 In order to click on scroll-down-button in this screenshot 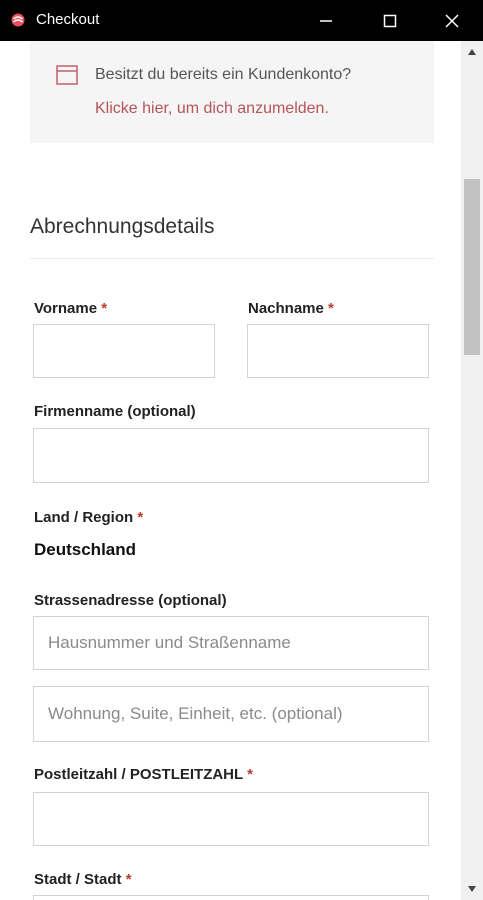, I will do `click(472, 889)`.